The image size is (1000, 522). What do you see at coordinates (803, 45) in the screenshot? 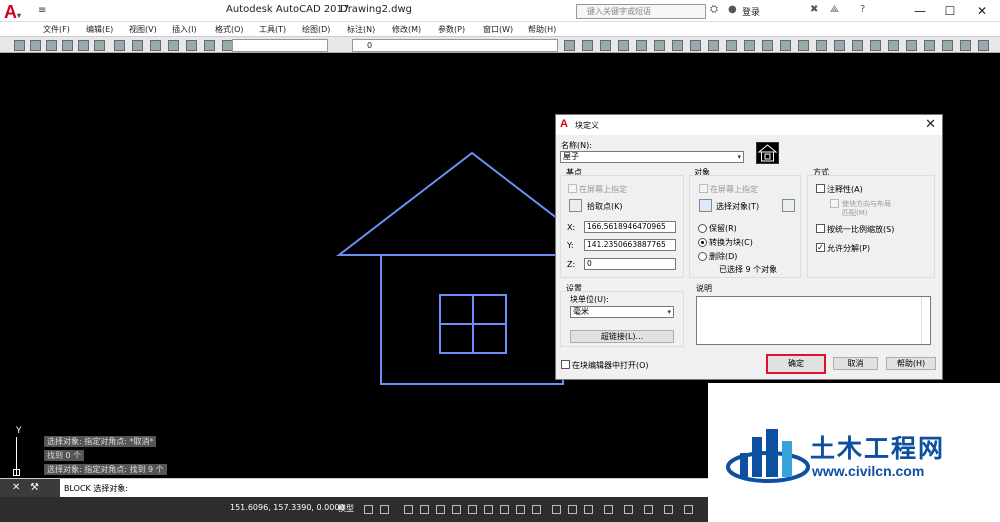
I see `dim-diameter-icon` at bounding box center [803, 45].